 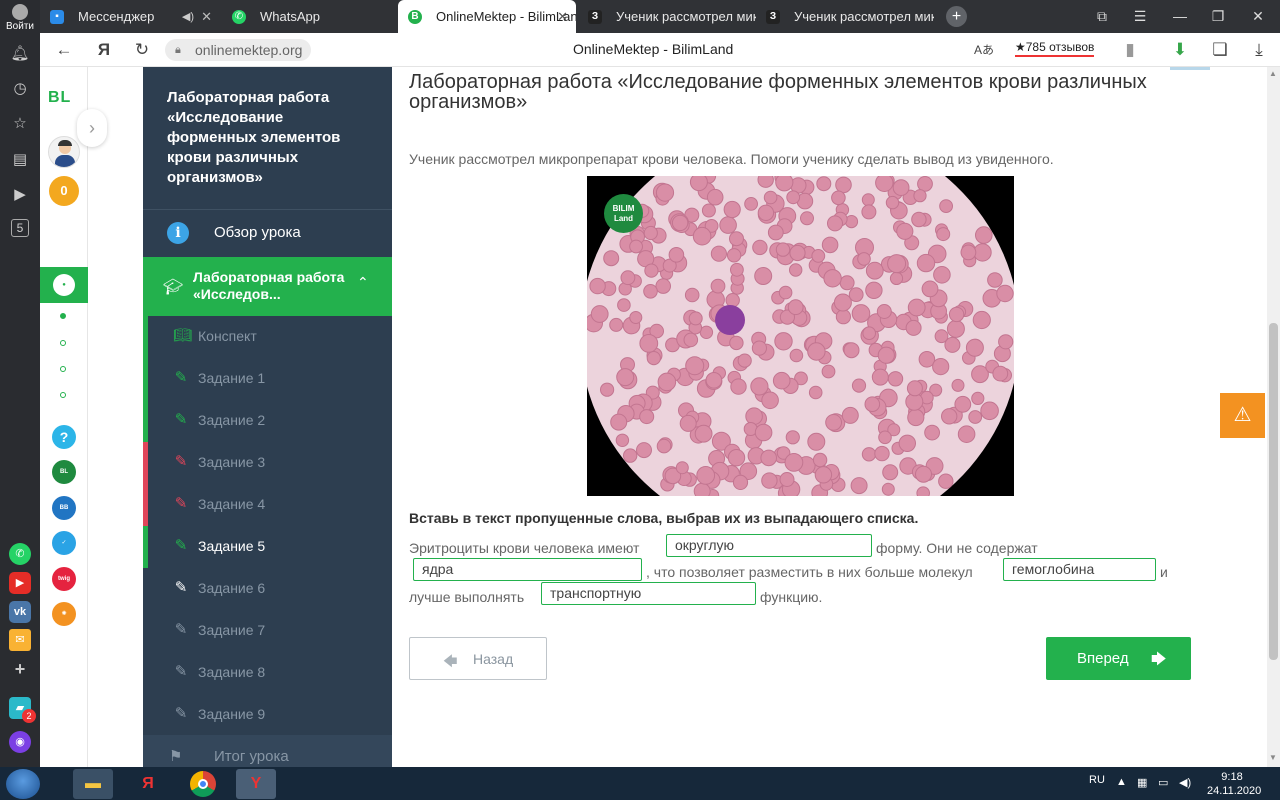 What do you see at coordinates (1102, 16) in the screenshot?
I see `tabs-icon: ⧉` at bounding box center [1102, 16].